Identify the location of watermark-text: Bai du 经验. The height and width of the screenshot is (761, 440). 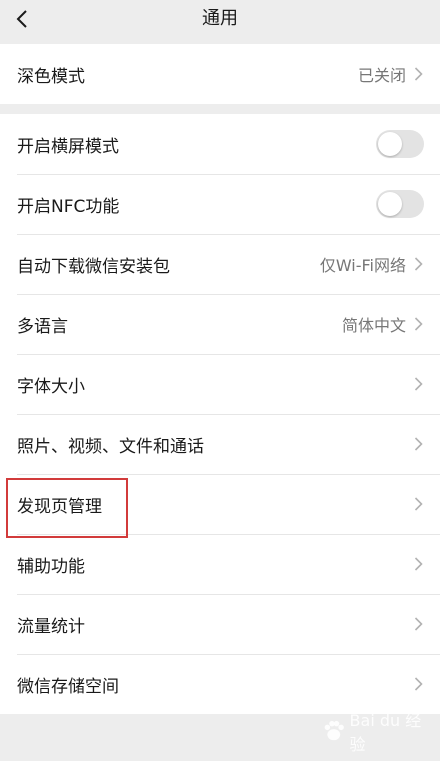
(385, 732).